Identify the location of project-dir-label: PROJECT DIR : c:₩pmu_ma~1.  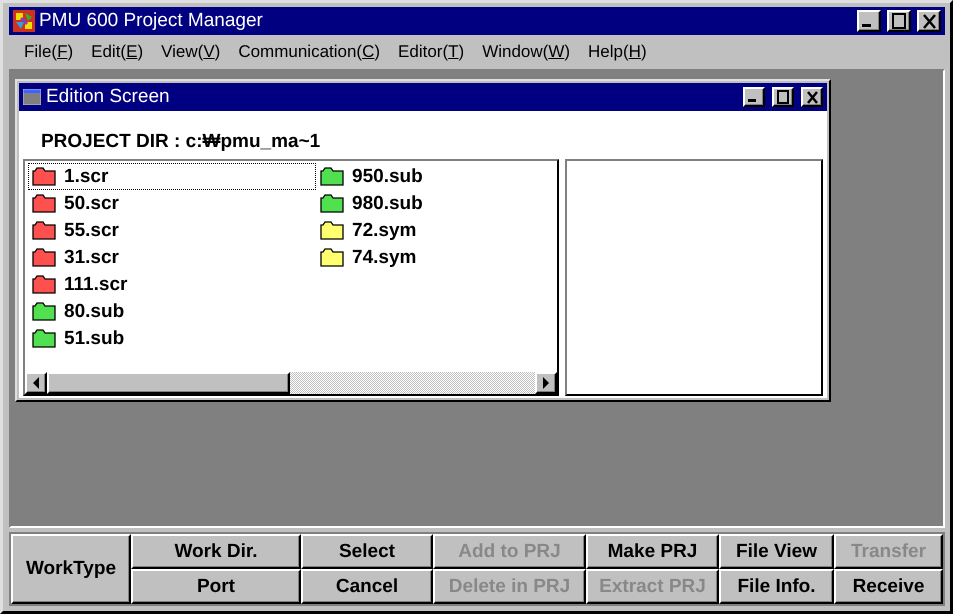
(181, 142).